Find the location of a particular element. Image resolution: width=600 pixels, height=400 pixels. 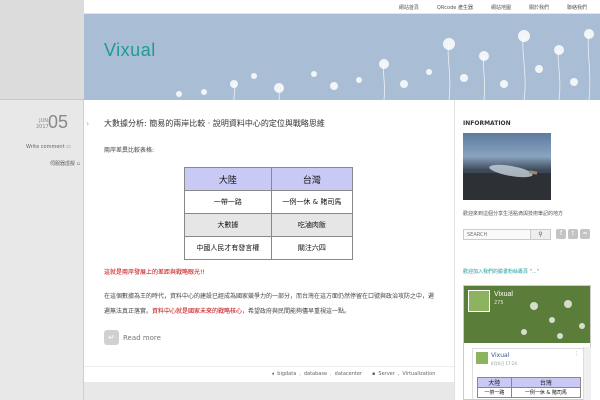

post-tags: ⬧ bigdata, database, datacenter is located at coordinates (317, 374).